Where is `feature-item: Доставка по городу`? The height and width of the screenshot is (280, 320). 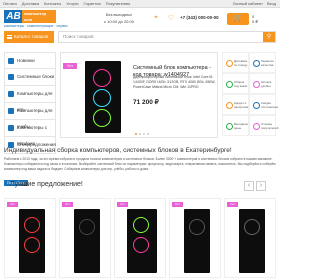
feature-item: Доставка по городу is located at coordinates (235, 62).